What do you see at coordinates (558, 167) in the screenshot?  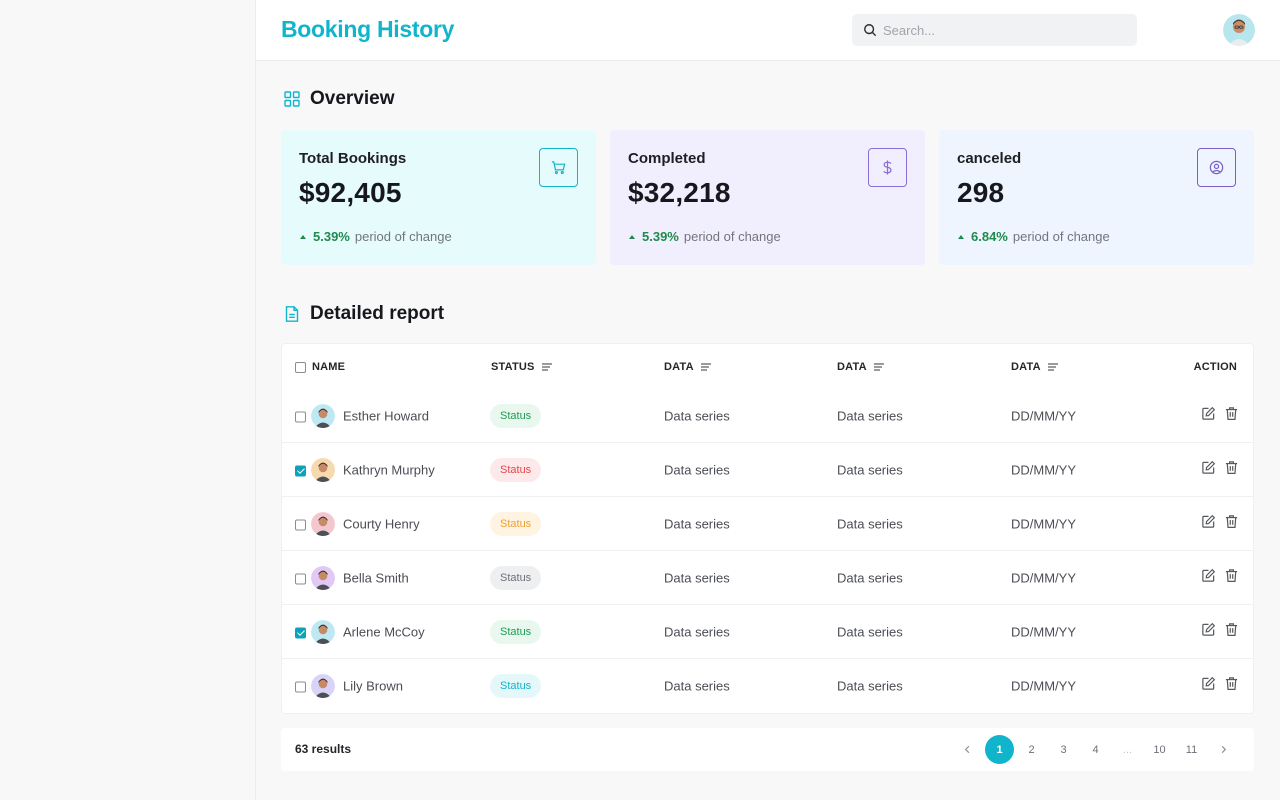 I see `cart-icon` at bounding box center [558, 167].